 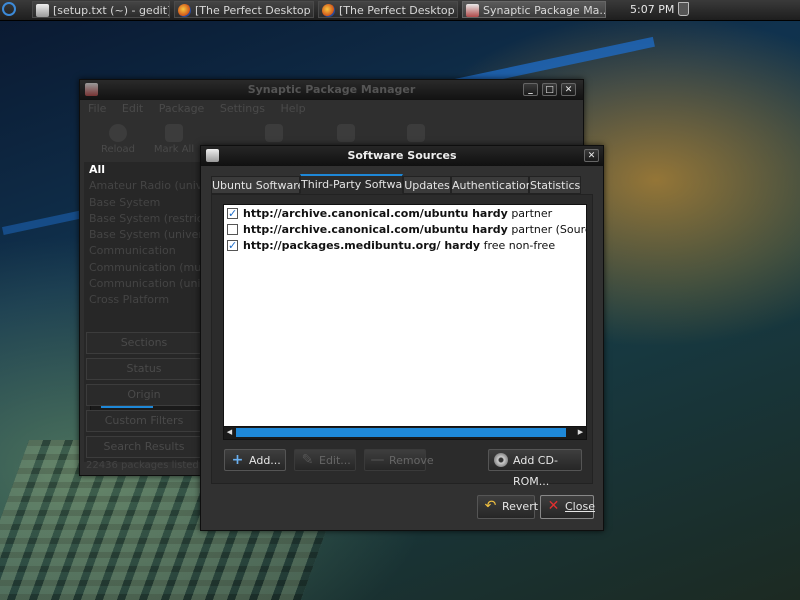 What do you see at coordinates (553, 506) in the screenshot?
I see `close-icon: ✕` at bounding box center [553, 506].